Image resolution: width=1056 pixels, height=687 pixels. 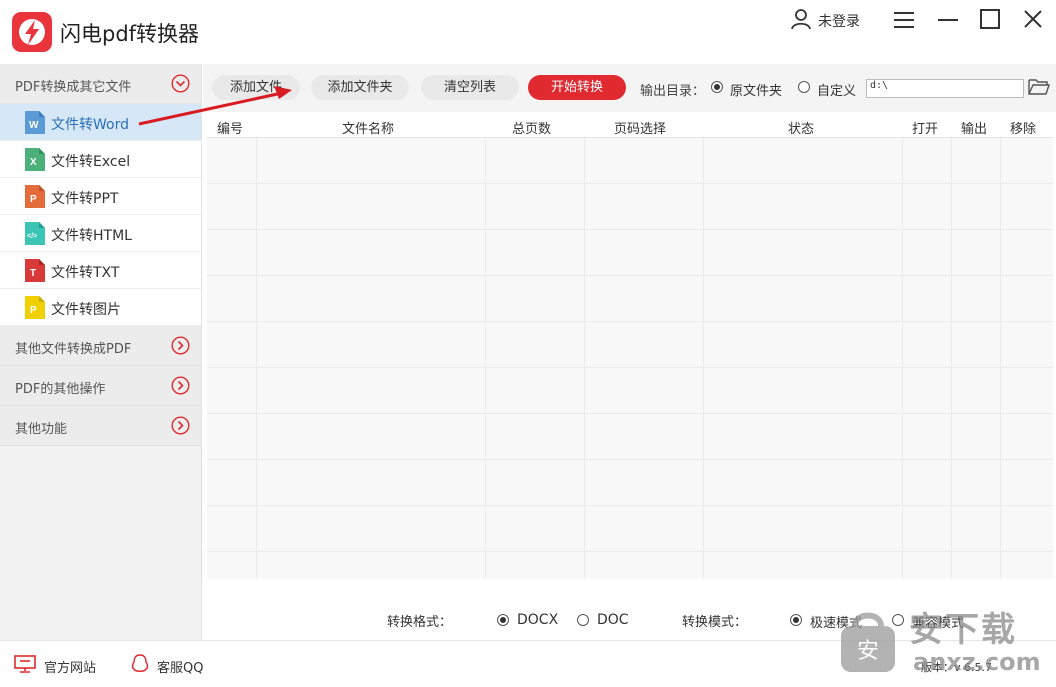 What do you see at coordinates (33, 273) in the screenshot?
I see `svg-text: T` at bounding box center [33, 273].